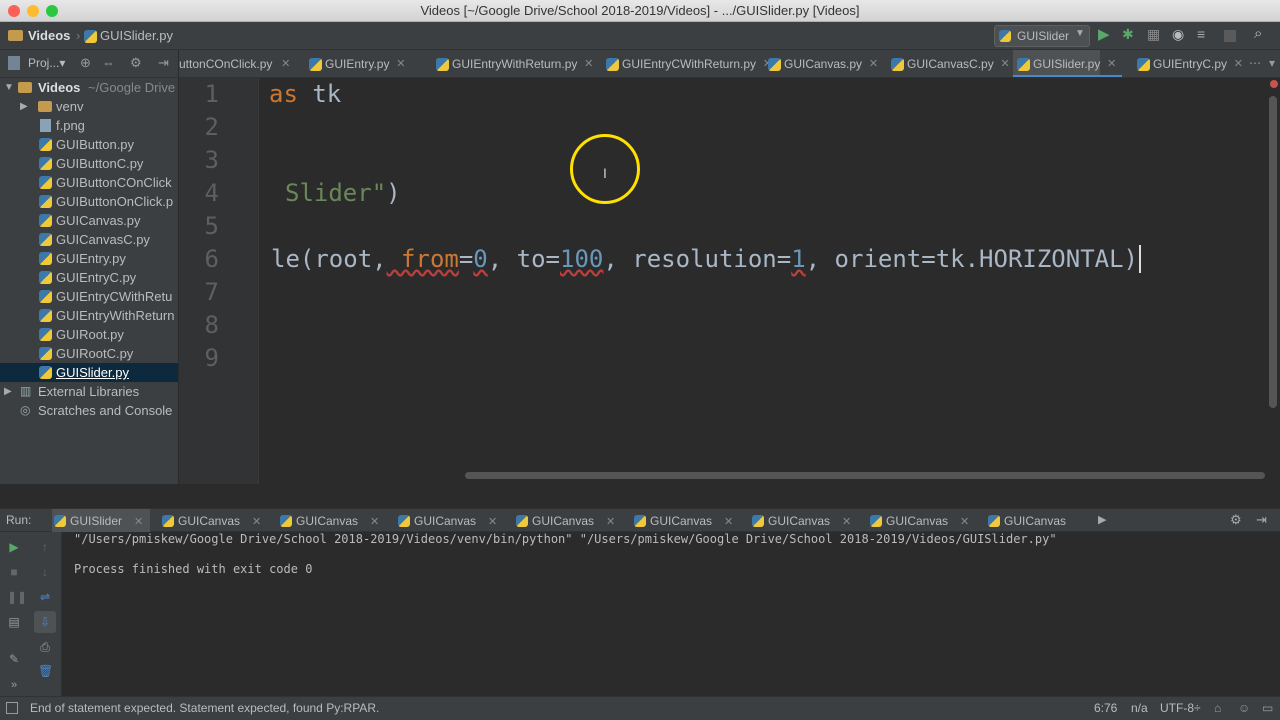 The width and height of the screenshot is (1280, 720). Describe the element at coordinates (89, 239) in the screenshot. I see `tree-item-file: GUICanvasC.py` at that location.